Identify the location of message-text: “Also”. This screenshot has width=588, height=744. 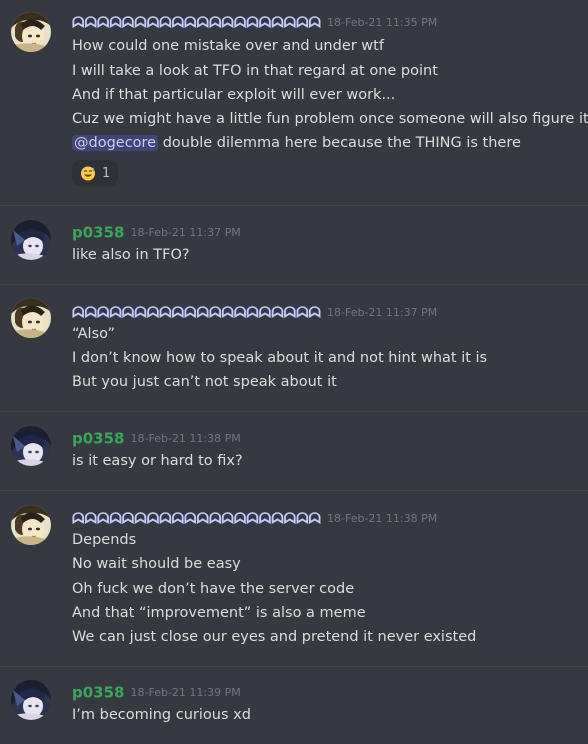
(94, 334).